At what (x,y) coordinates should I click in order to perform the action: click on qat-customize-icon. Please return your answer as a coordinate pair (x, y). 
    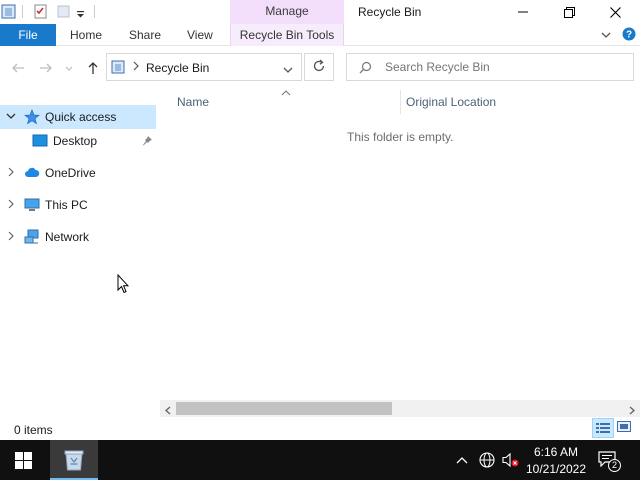
    Looking at the image, I should click on (80, 15).